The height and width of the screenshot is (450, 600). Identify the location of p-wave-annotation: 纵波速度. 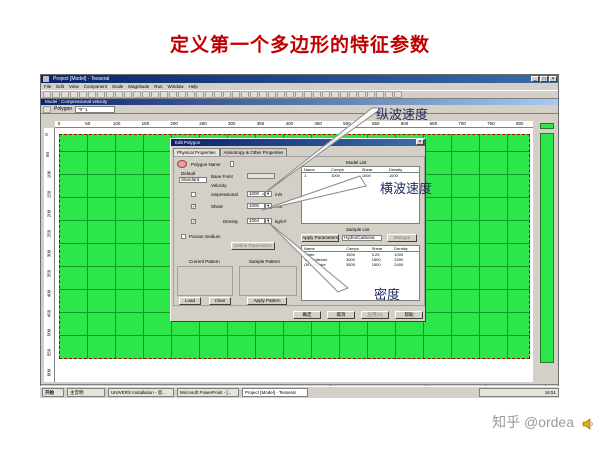
(402, 115).